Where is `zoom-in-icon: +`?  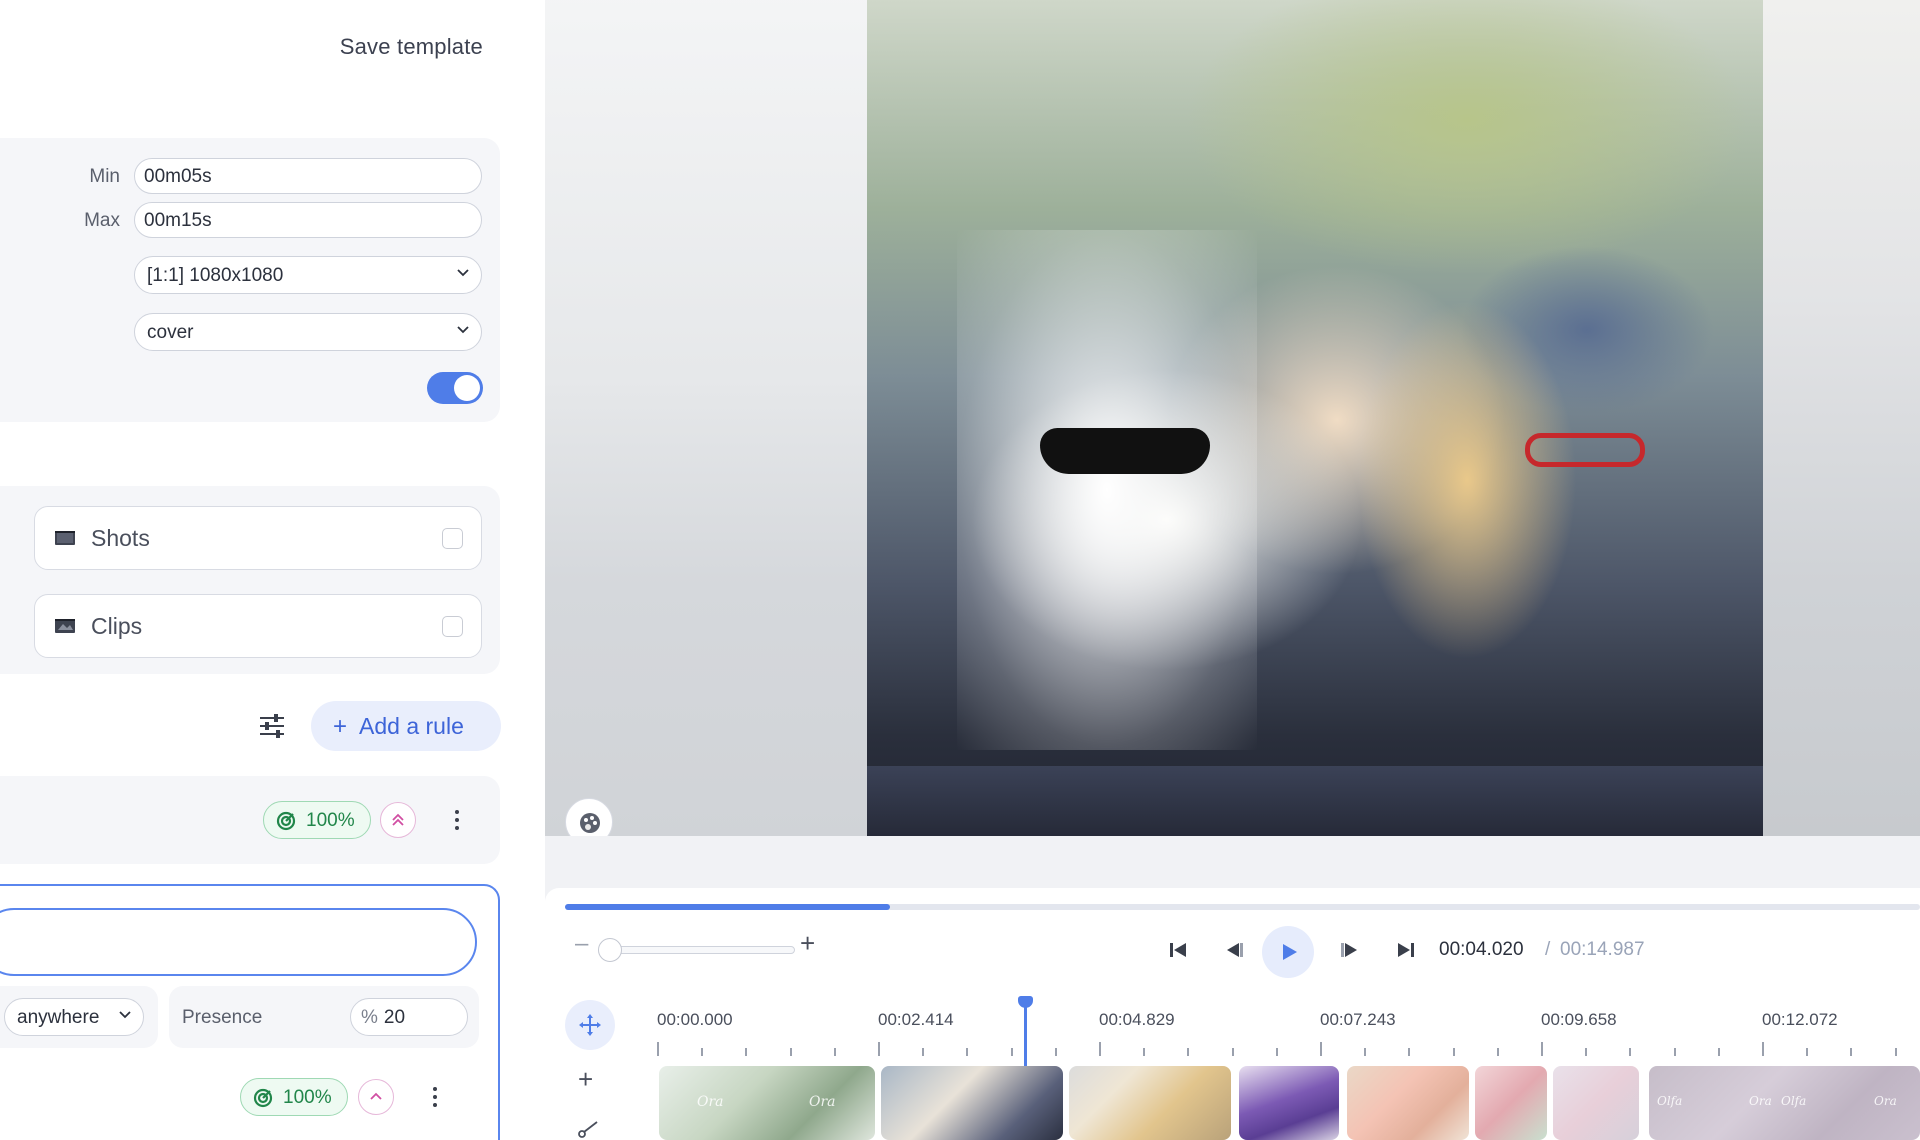 zoom-in-icon: + is located at coordinates (807, 943).